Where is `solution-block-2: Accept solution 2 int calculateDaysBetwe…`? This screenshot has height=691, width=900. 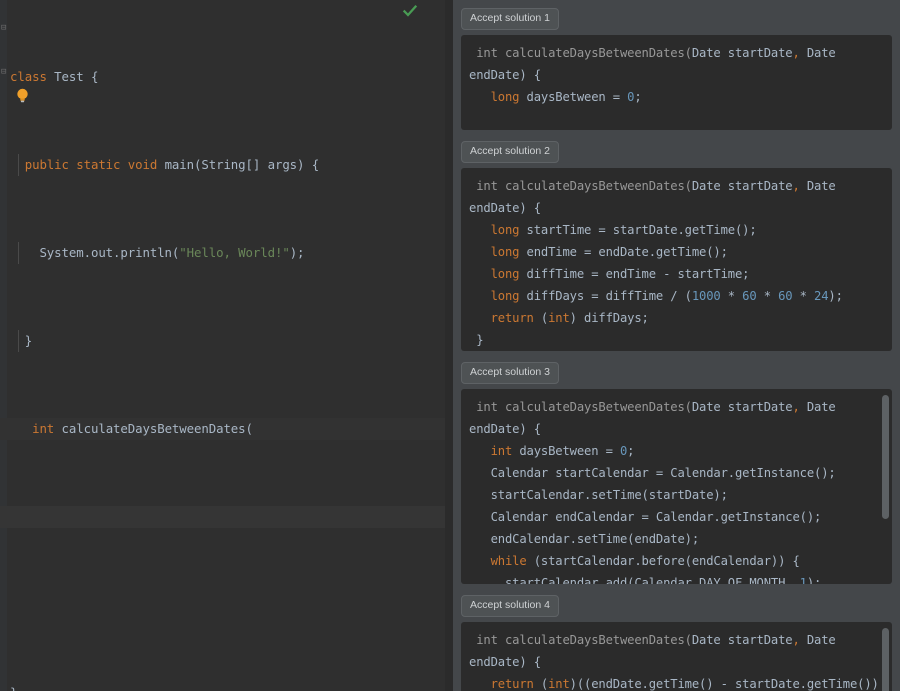 solution-block-2: Accept solution 2 int calculateDaysBetwe… is located at coordinates (676, 245).